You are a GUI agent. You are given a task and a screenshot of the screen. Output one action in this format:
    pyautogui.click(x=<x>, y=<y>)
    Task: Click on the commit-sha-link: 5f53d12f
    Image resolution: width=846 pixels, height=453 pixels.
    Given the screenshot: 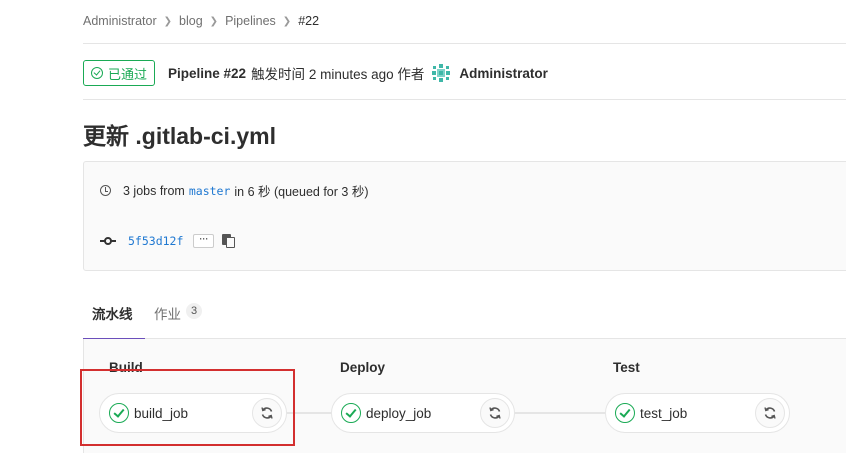 What is the action you would take?
    pyautogui.click(x=155, y=241)
    